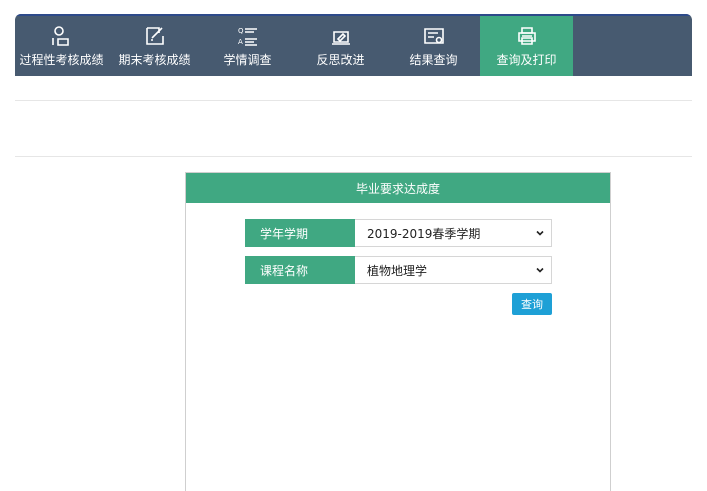 This screenshot has height=491, width=707. Describe the element at coordinates (526, 60) in the screenshot. I see `nav-label: 查询及打印` at that location.